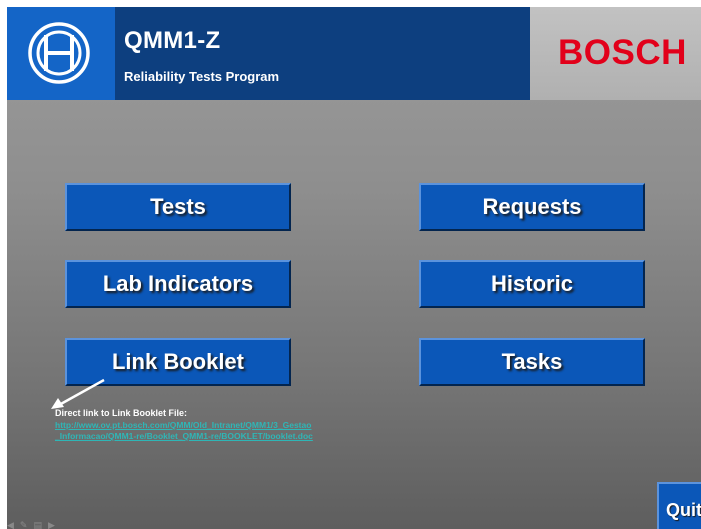 The image size is (701, 529). I want to click on pointer-arrow-icon, so click(78, 393).